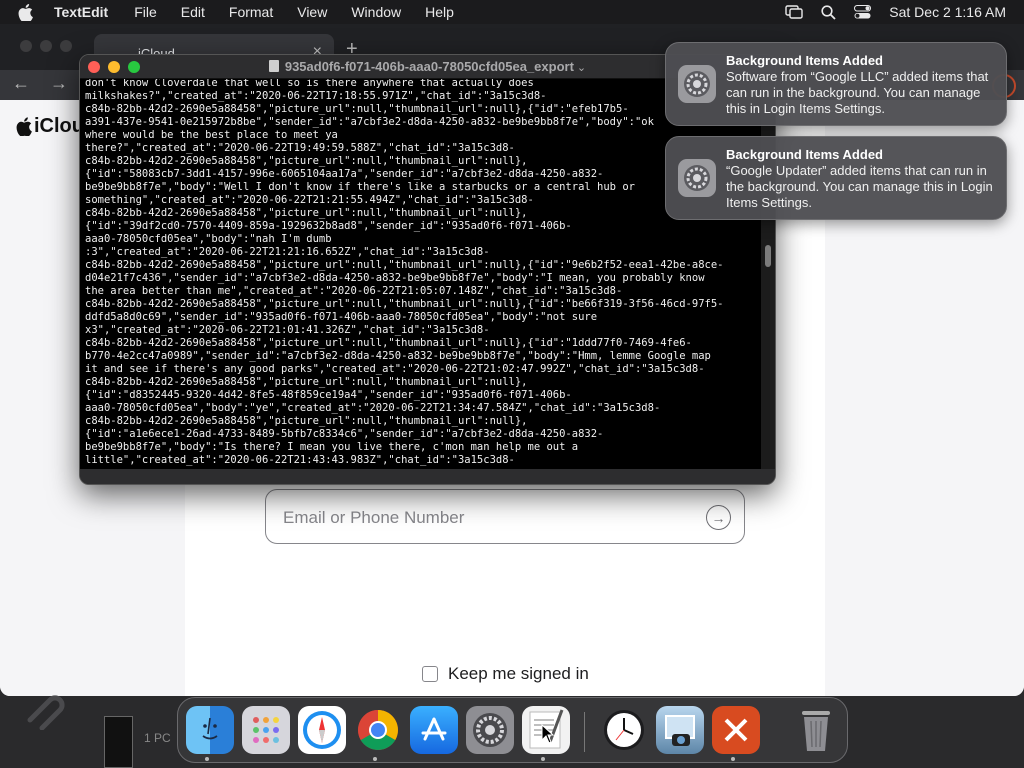  I want to click on keep-signed-in-checkbox, so click(430, 674).